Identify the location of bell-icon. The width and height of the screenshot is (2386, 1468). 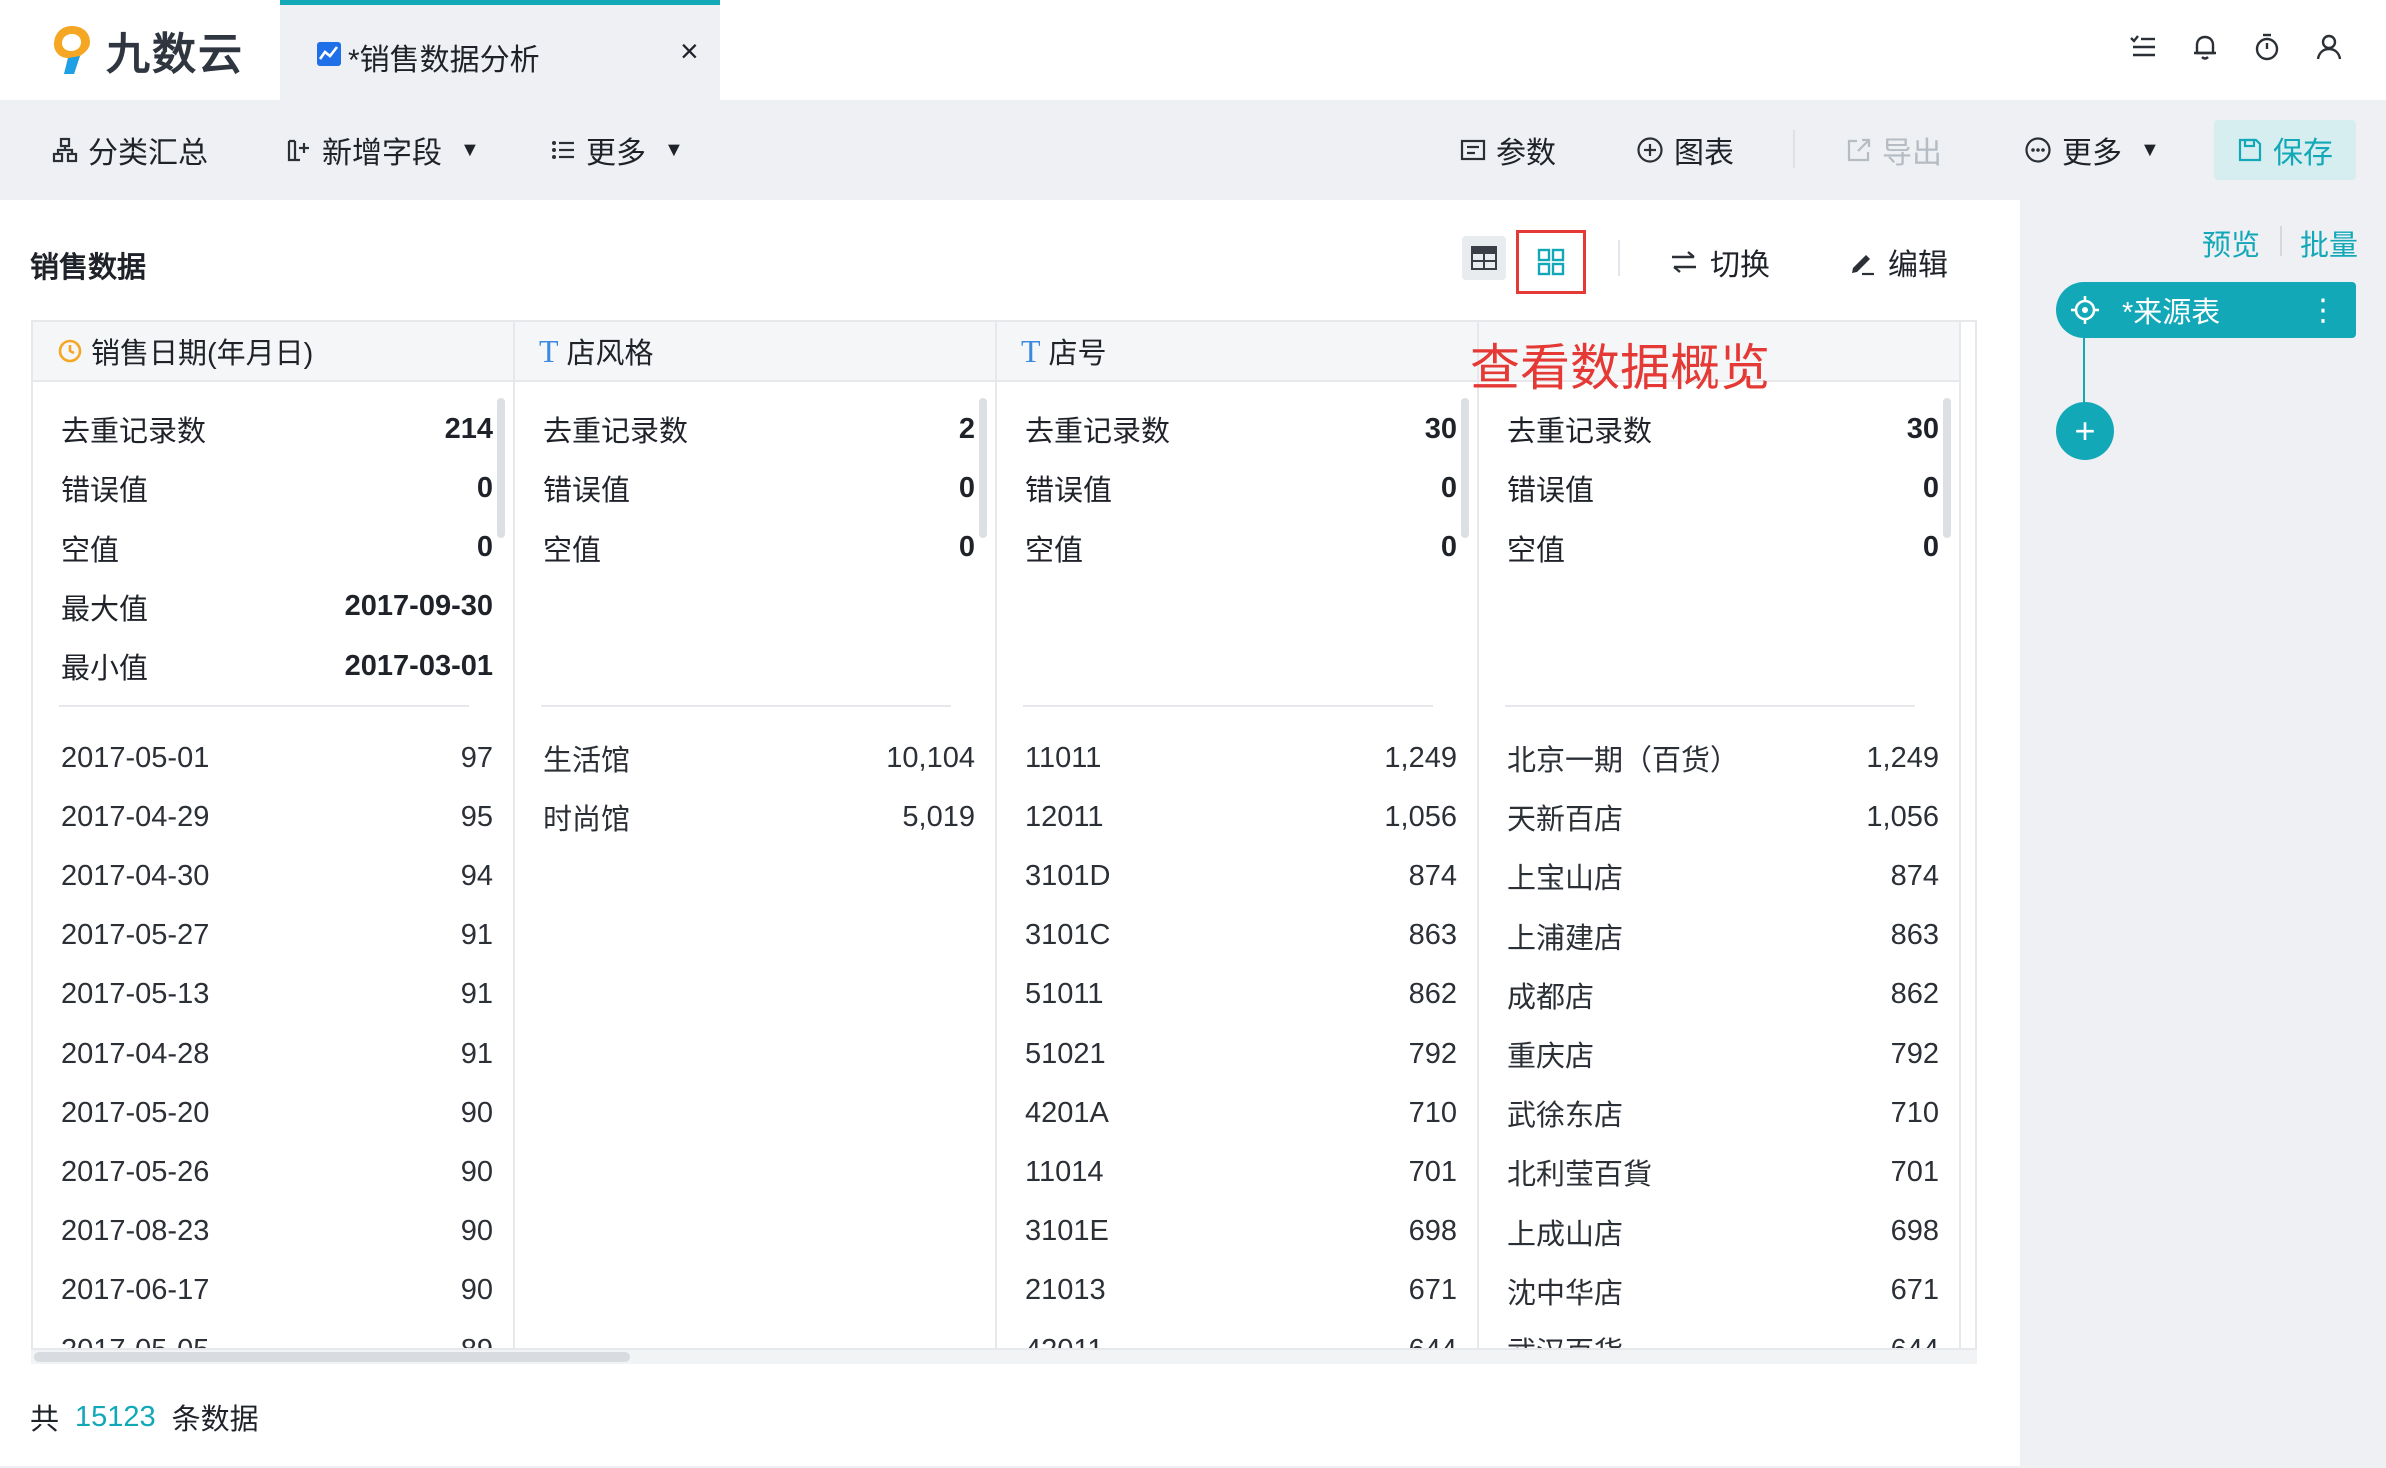
(2205, 47).